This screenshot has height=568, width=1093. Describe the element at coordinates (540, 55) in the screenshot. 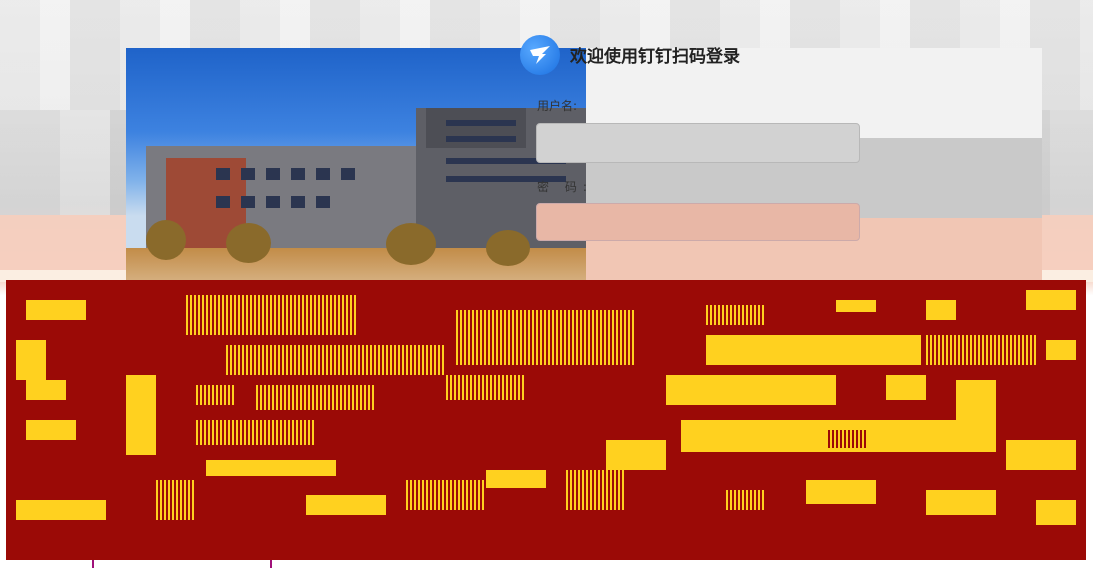

I see `dingtalk-logo-icon` at that location.